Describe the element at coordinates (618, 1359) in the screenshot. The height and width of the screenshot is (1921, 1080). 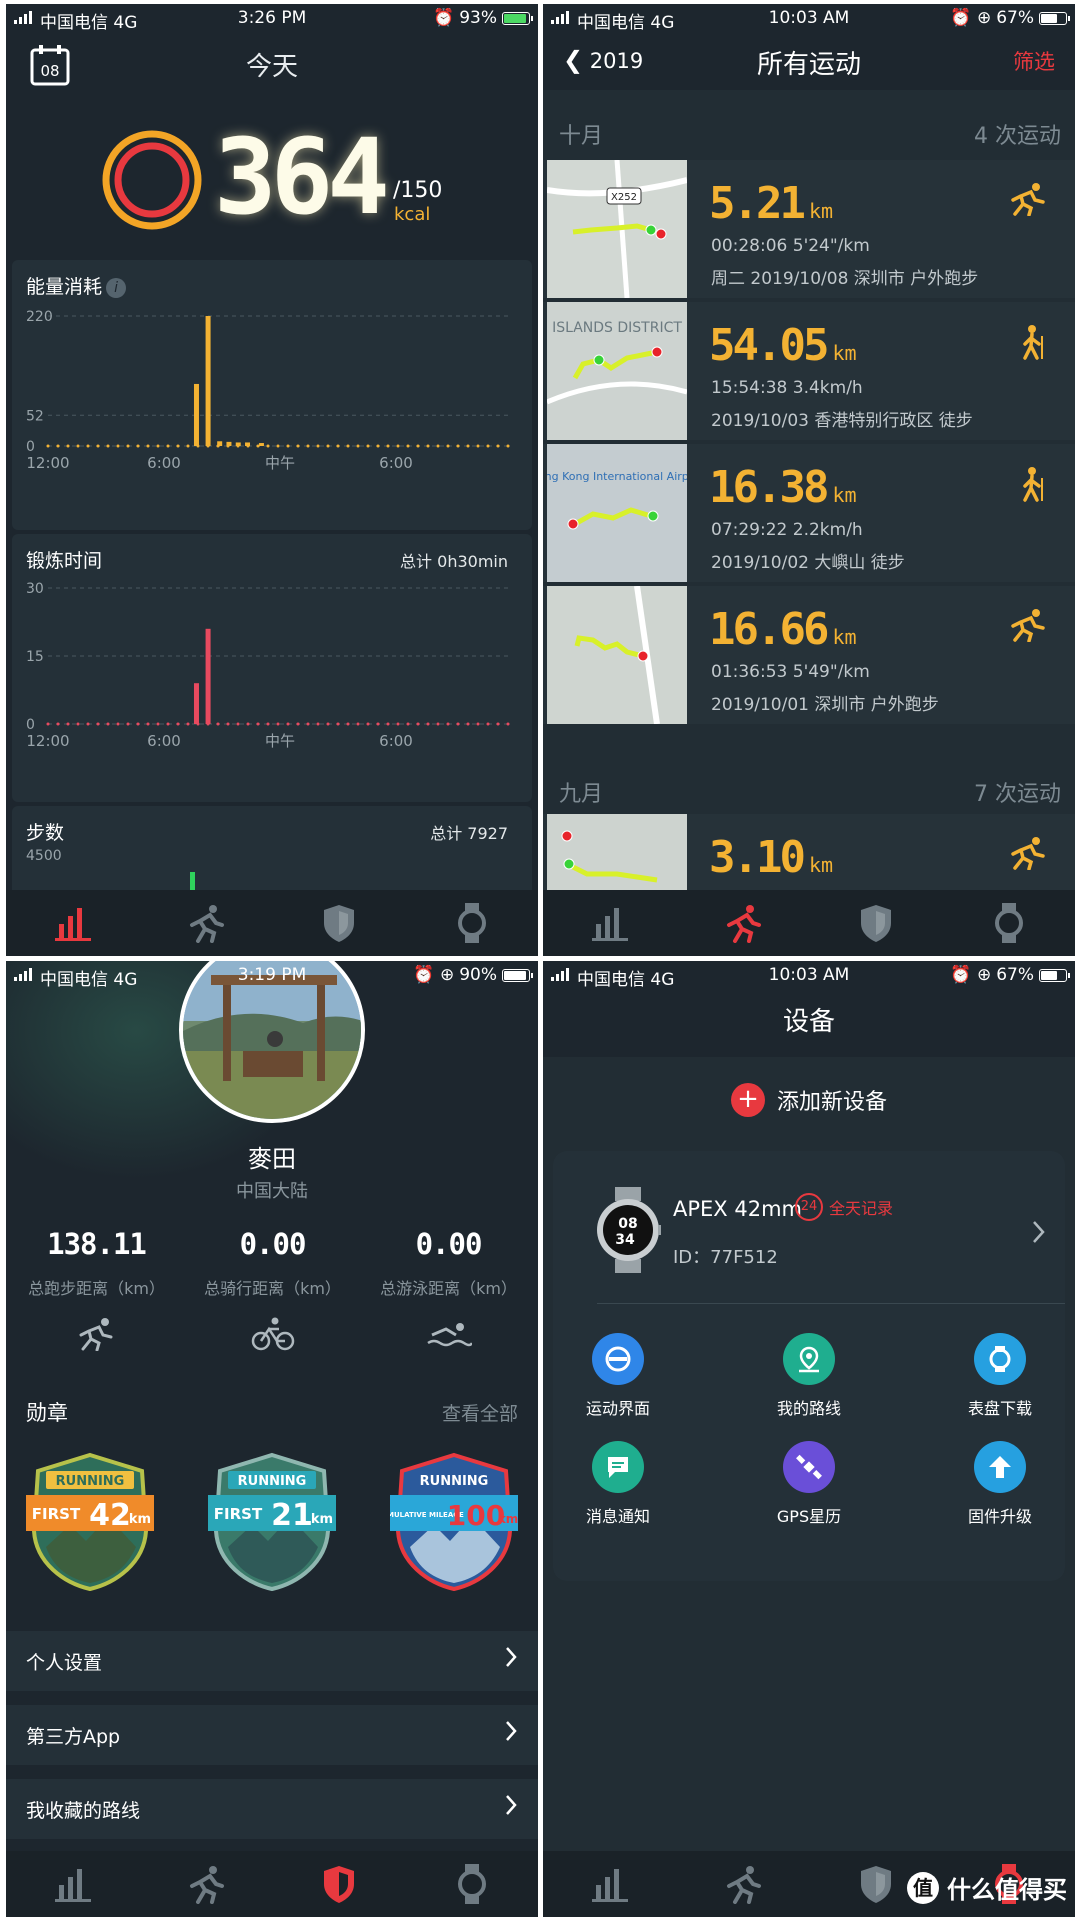
I see `sport-screen-icon` at that location.